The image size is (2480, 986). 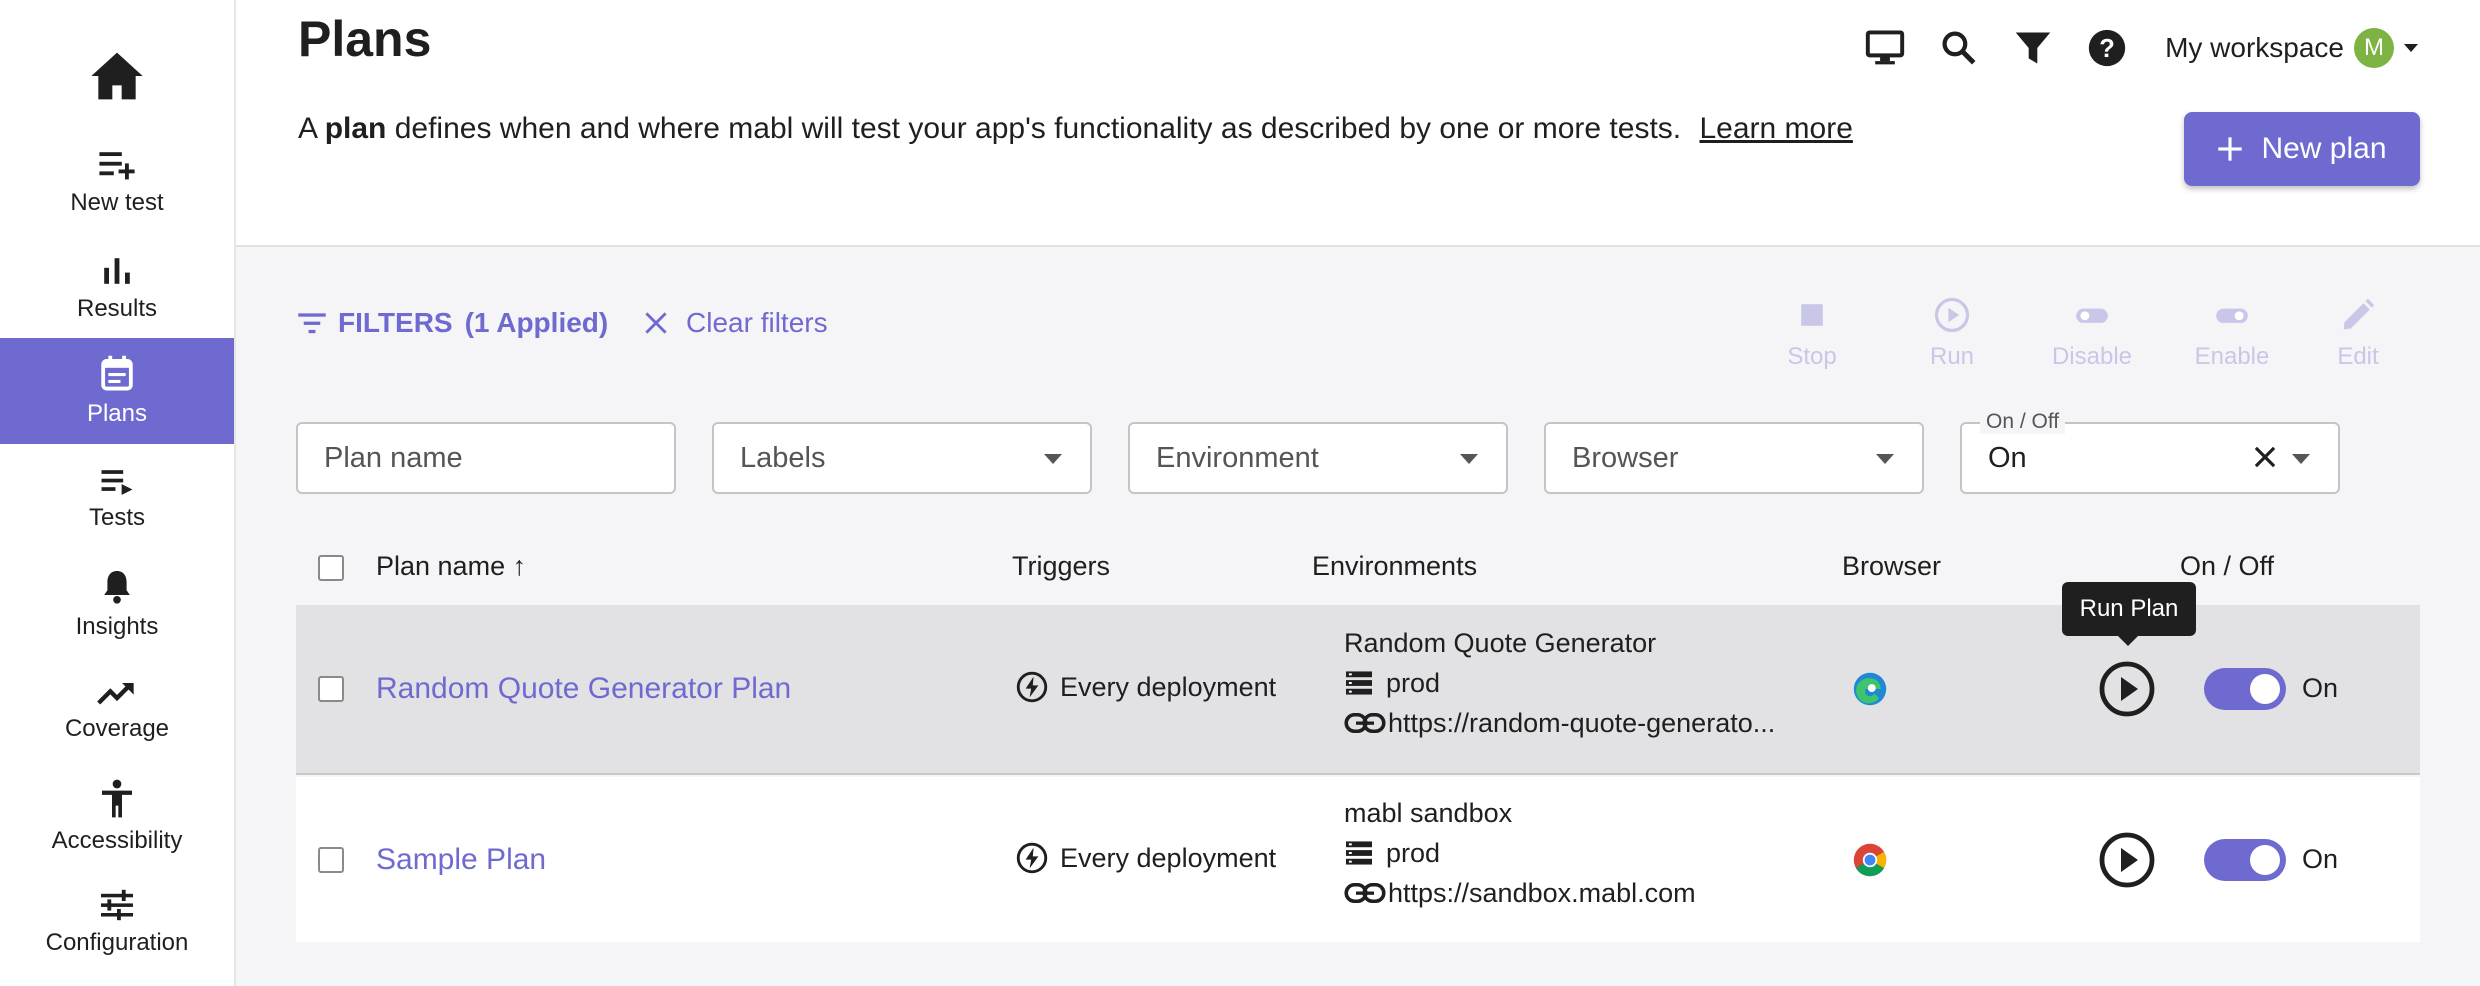 I want to click on trigger-label: Every deployment, so click(x=1168, y=857).